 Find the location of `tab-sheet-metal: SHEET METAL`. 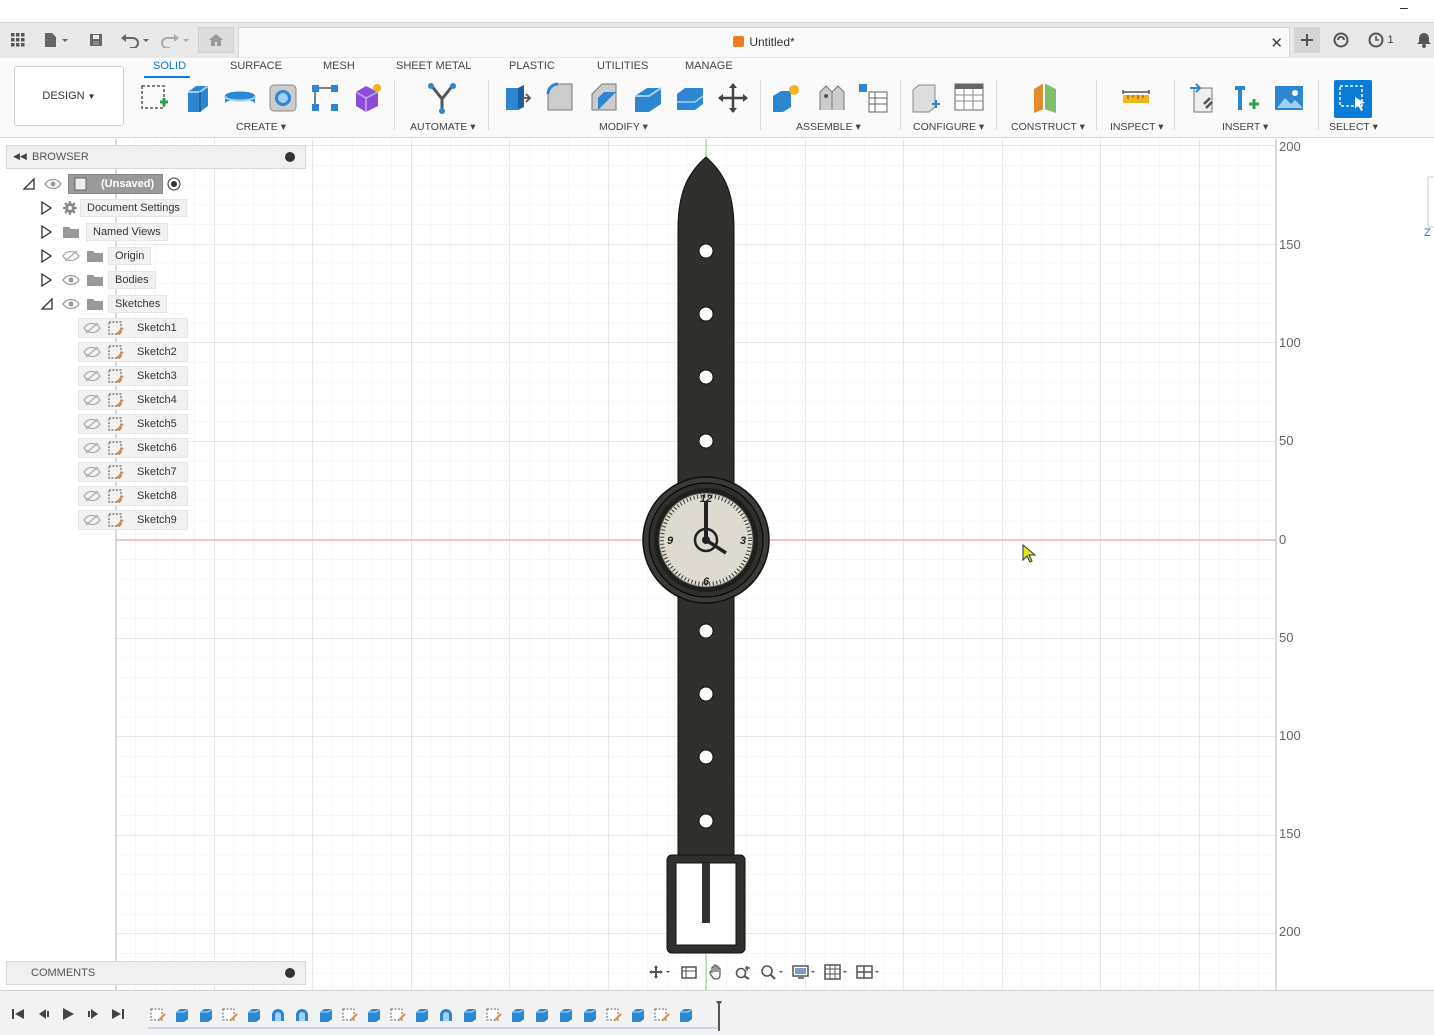

tab-sheet-metal: SHEET METAL is located at coordinates (433, 66).